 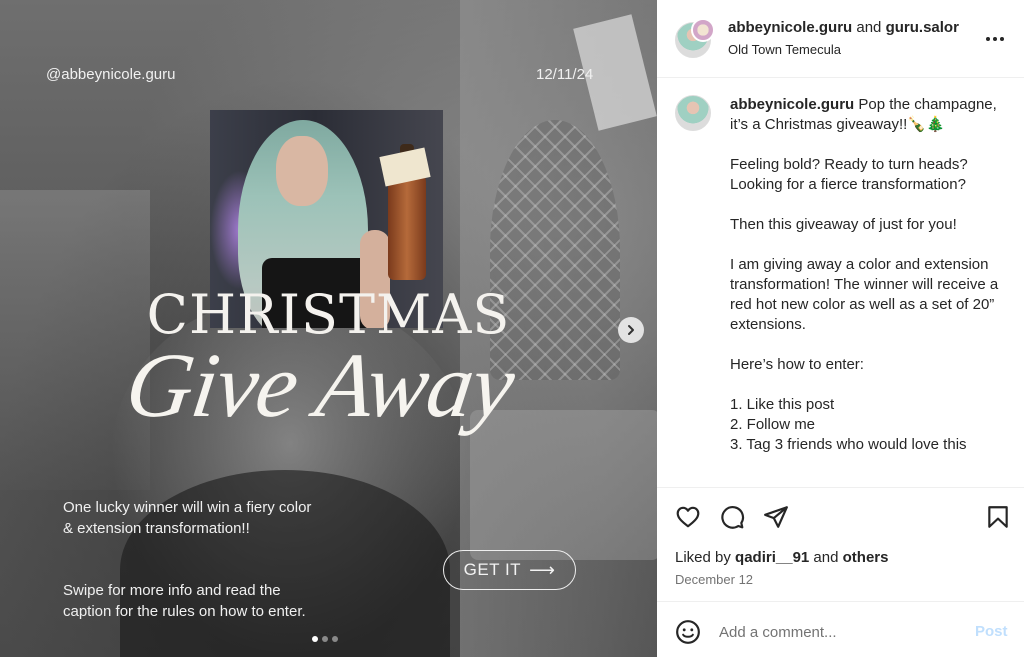 What do you see at coordinates (991, 631) in the screenshot?
I see `post-comment-button: Post` at bounding box center [991, 631].